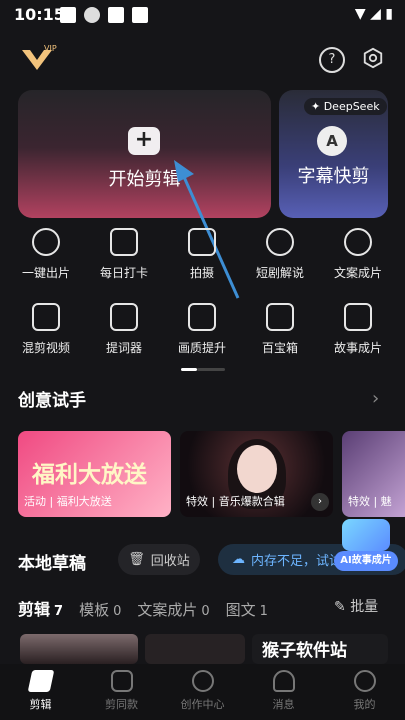  I want to click on batch-button: ✎ 批量, so click(356, 606).